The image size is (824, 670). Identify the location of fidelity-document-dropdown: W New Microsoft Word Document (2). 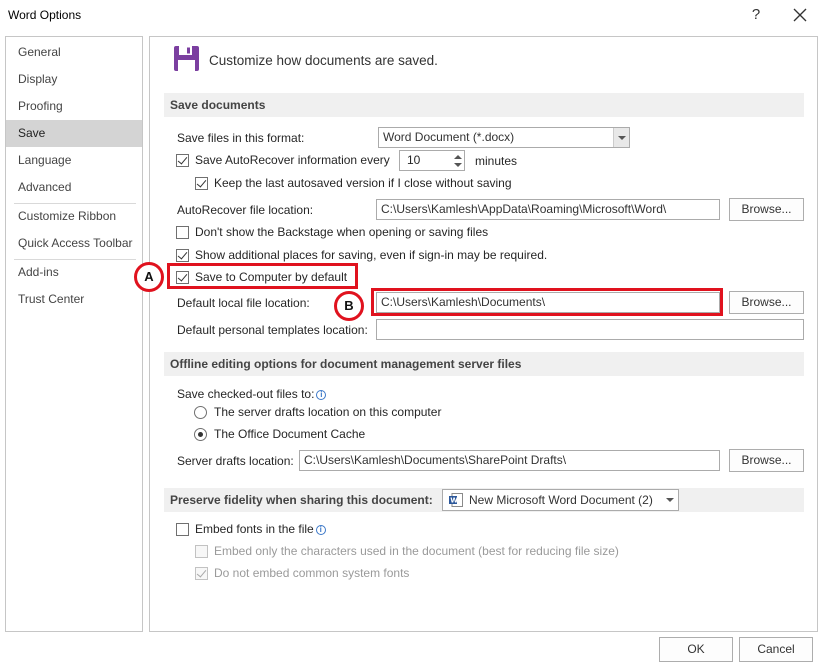
(560, 500).